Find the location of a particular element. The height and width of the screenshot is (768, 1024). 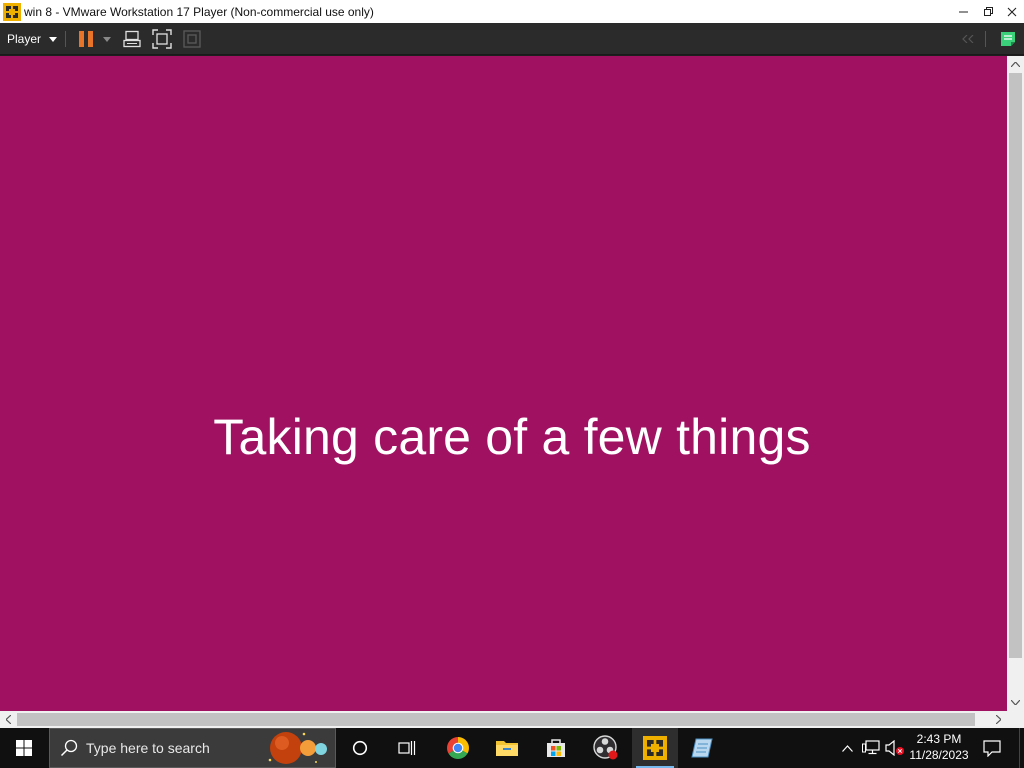

windows-logo-icon is located at coordinates (24, 748).